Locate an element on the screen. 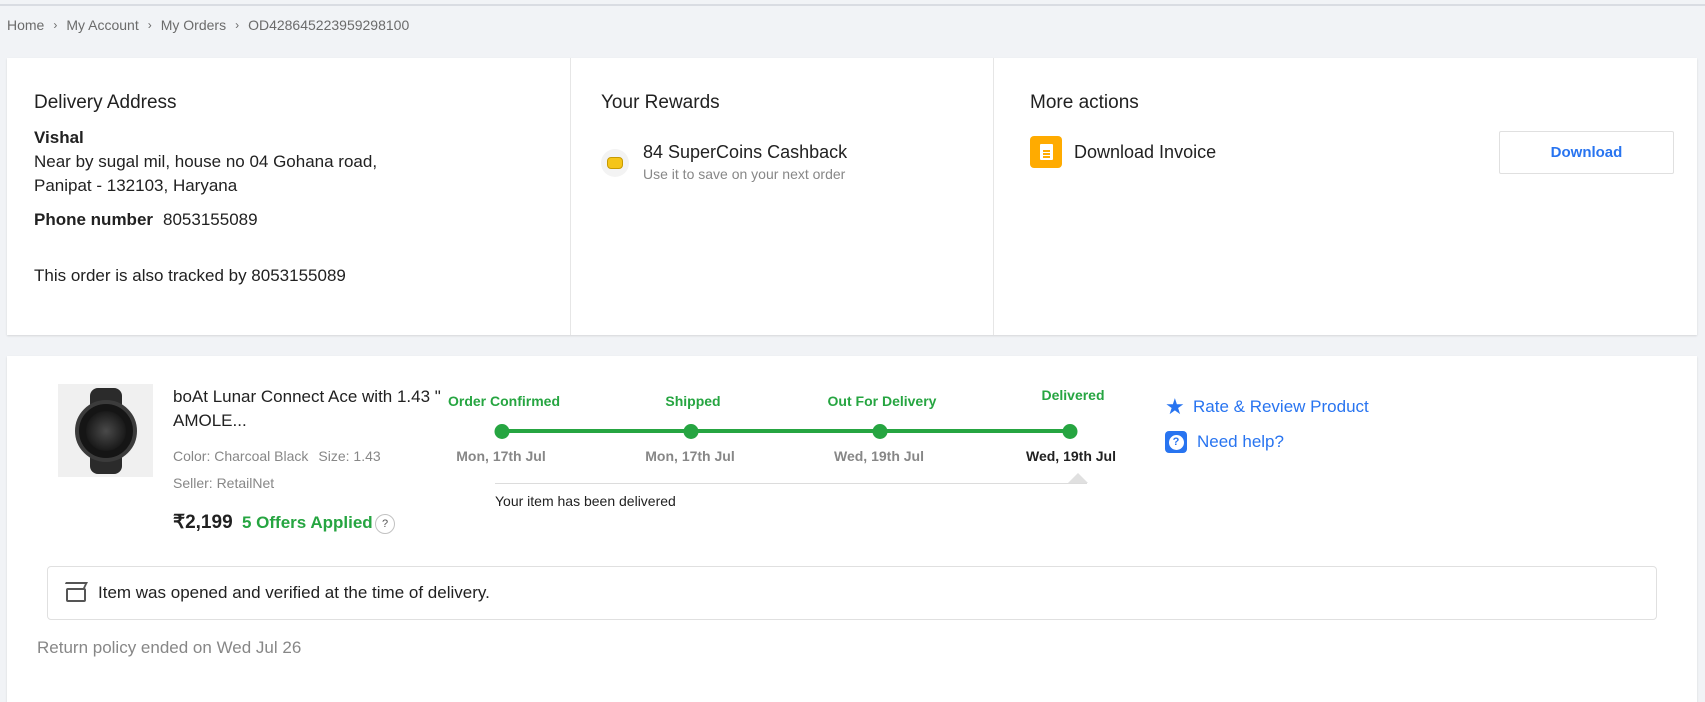 The width and height of the screenshot is (1705, 702). product-image is located at coordinates (105, 430).